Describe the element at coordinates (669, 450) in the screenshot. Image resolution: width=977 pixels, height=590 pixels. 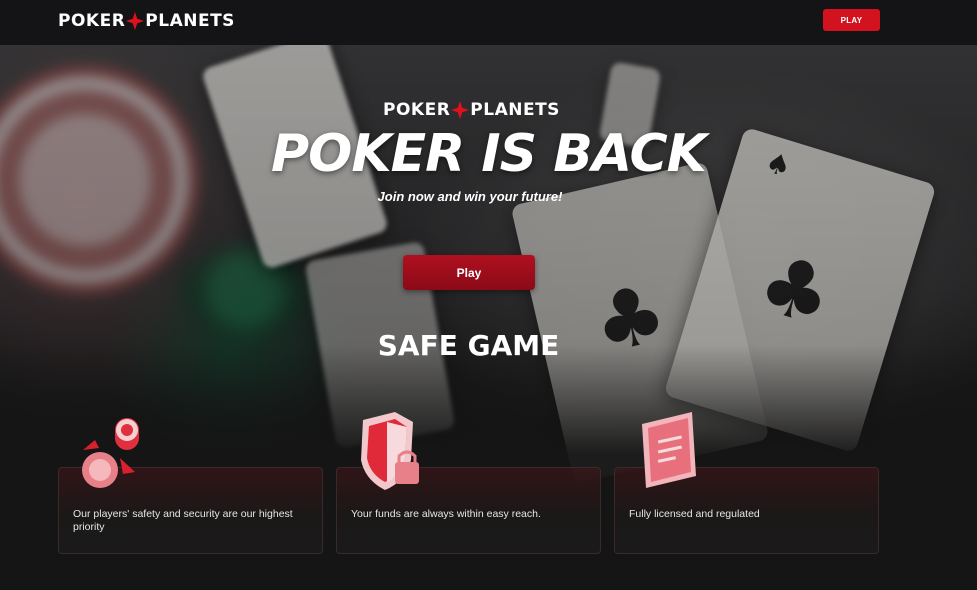
I see `license-certificate-icon` at that location.